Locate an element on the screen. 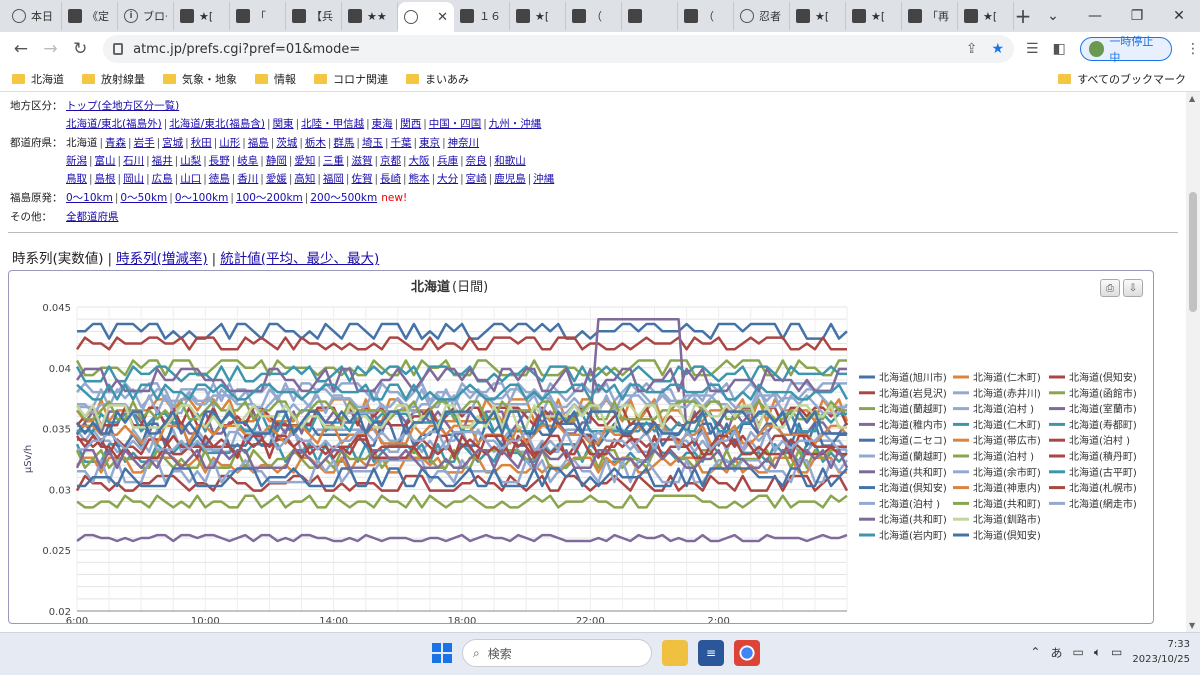 The image size is (1200, 675). address-bar: atmc.jp/prefs.cgi?pref=01&mode= ⇪ ★ is located at coordinates (558, 49).